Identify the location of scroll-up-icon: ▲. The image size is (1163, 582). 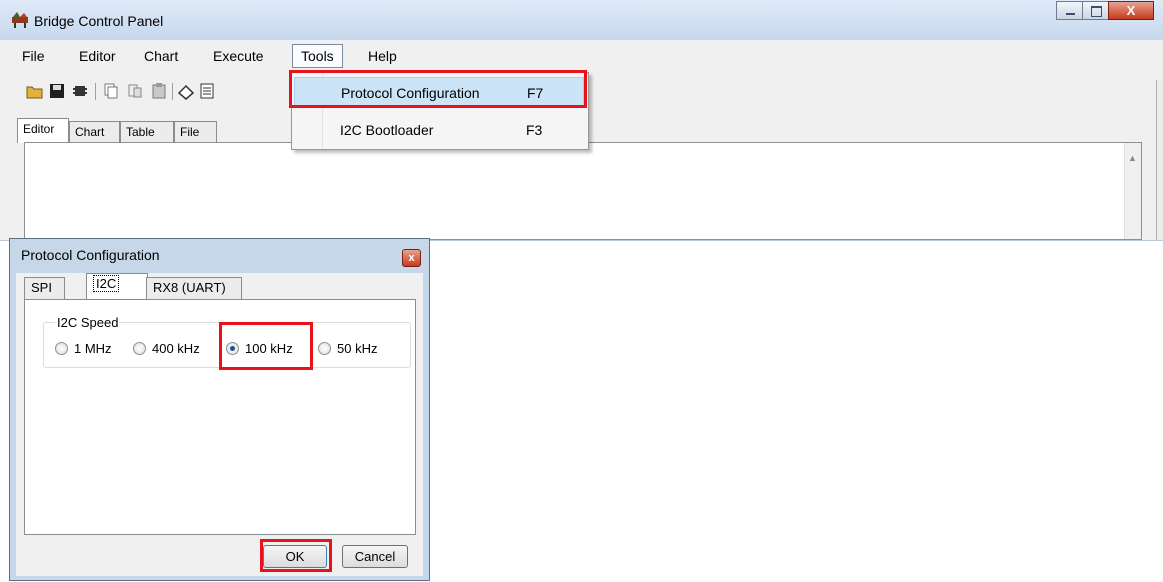
(1132, 158).